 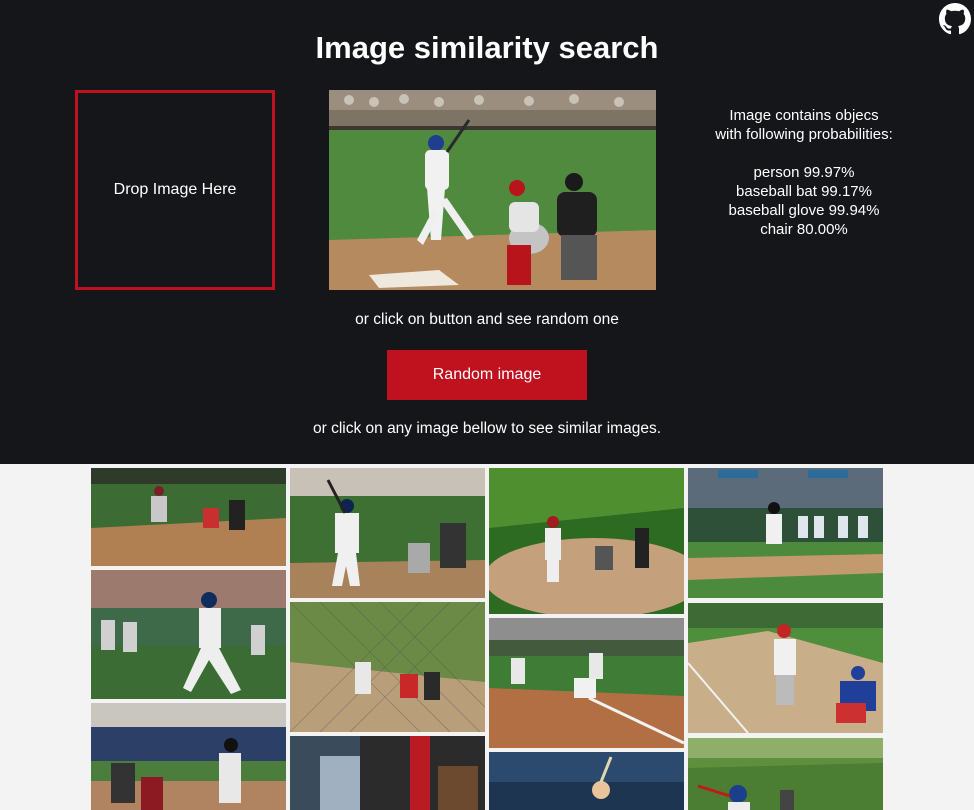 I want to click on random-image-button: Random image, so click(x=487, y=375).